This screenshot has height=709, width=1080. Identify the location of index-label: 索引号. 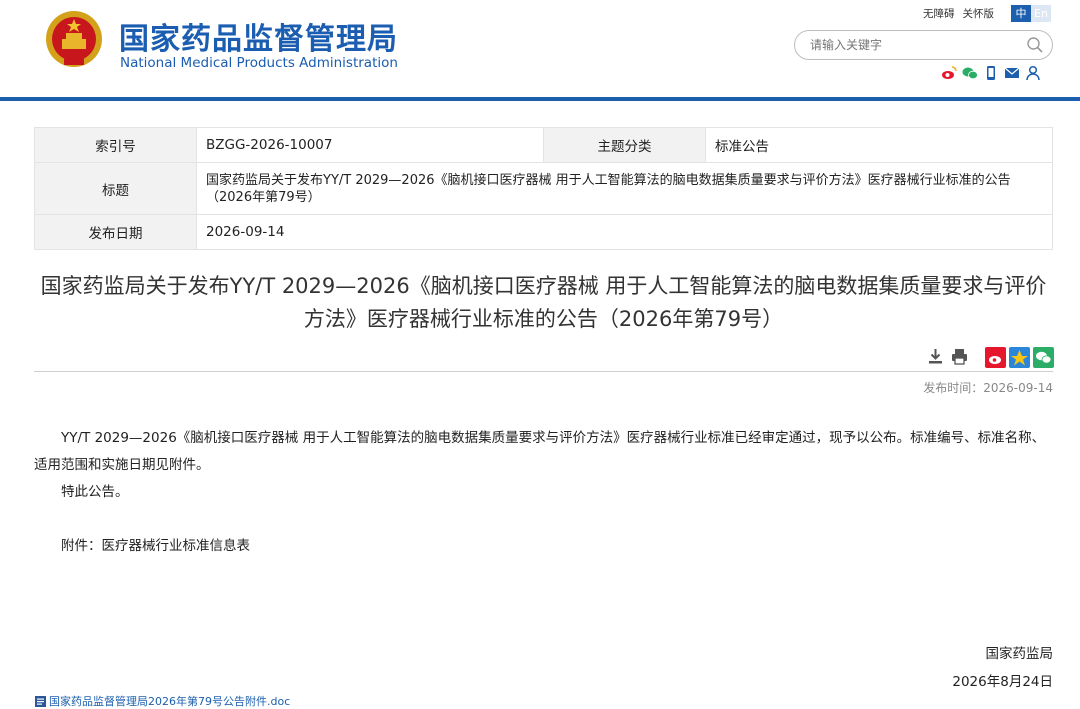
(115, 145).